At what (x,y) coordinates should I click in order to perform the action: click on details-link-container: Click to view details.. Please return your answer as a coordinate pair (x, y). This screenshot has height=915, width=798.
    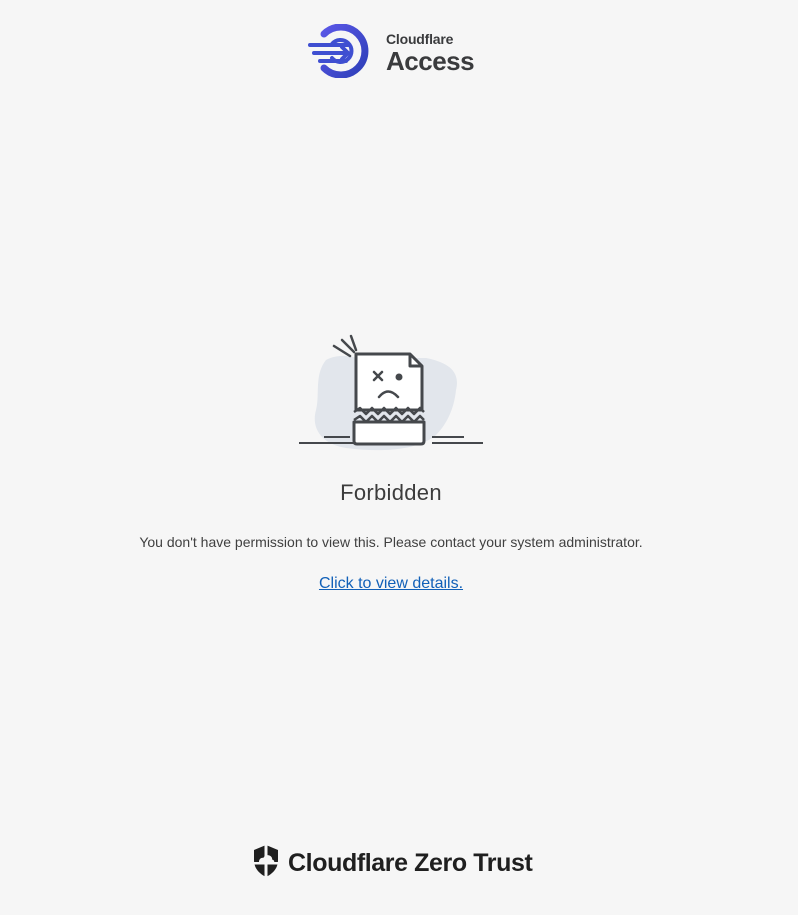
    Looking at the image, I should click on (391, 584).